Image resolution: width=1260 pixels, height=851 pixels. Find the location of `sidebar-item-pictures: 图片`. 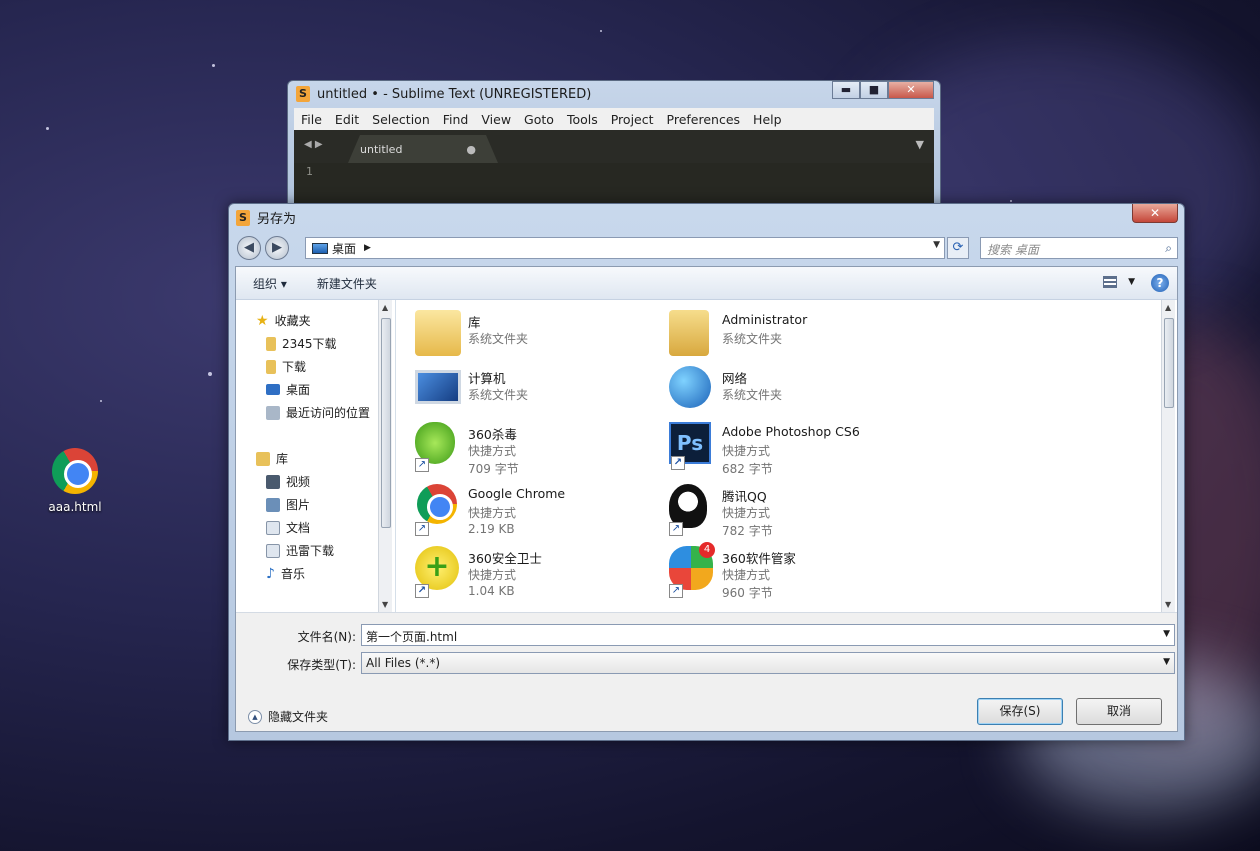

sidebar-item-pictures: 图片 is located at coordinates (288, 504).